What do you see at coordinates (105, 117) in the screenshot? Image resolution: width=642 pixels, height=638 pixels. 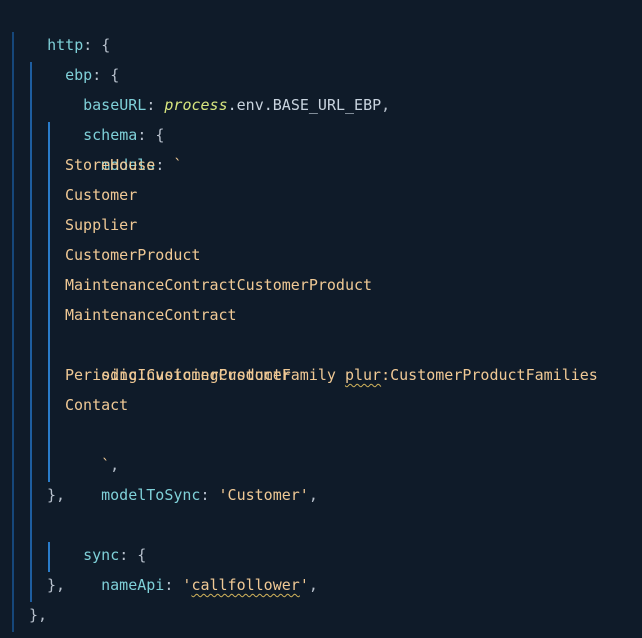 I see `code-line: schema: {` at bounding box center [105, 117].